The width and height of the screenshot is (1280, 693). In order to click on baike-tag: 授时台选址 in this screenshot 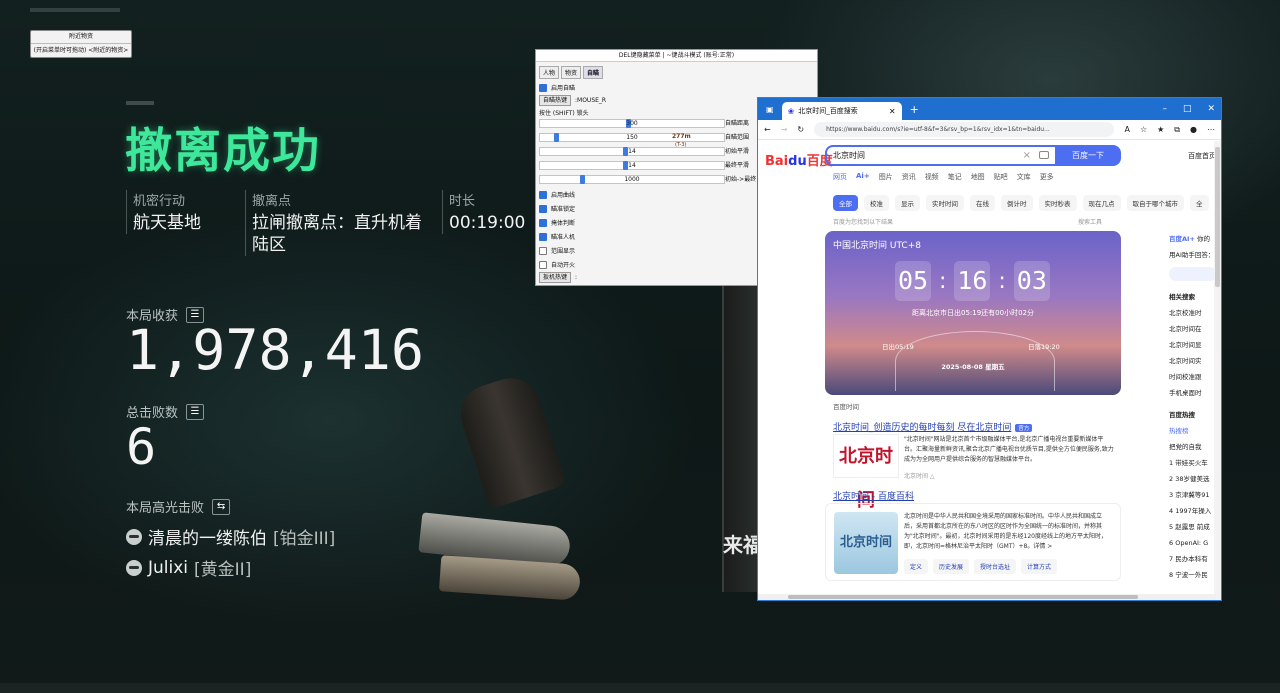, I will do `click(995, 566)`.